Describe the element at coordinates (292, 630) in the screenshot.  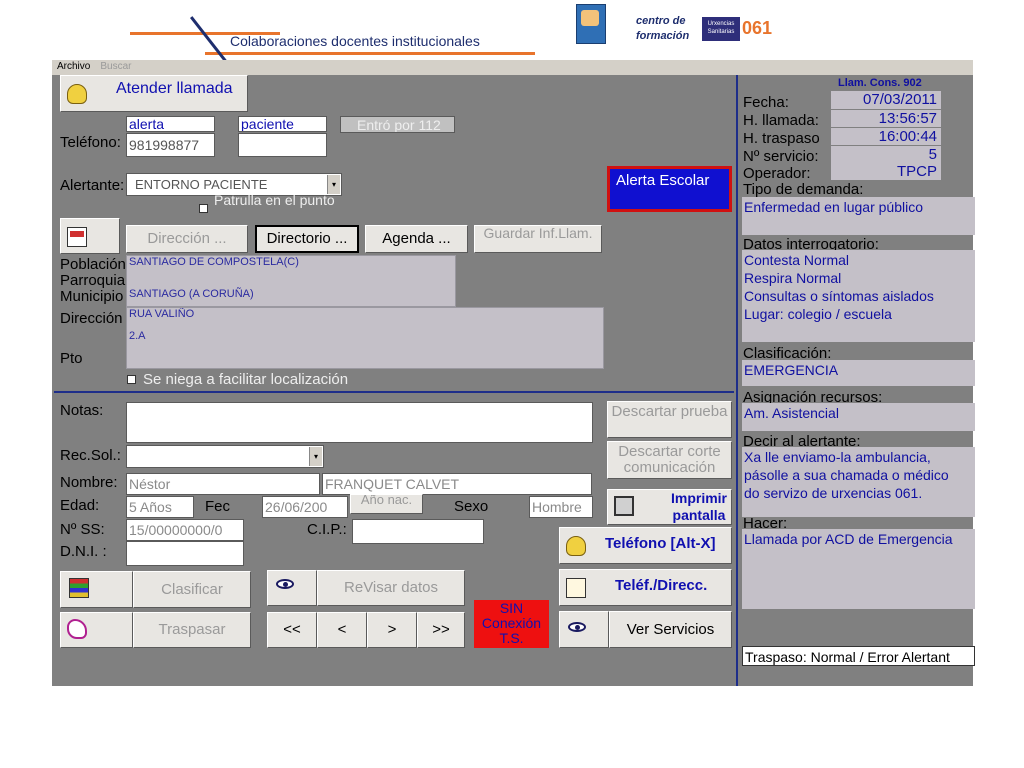
I see `nav-first-button: <<` at that location.